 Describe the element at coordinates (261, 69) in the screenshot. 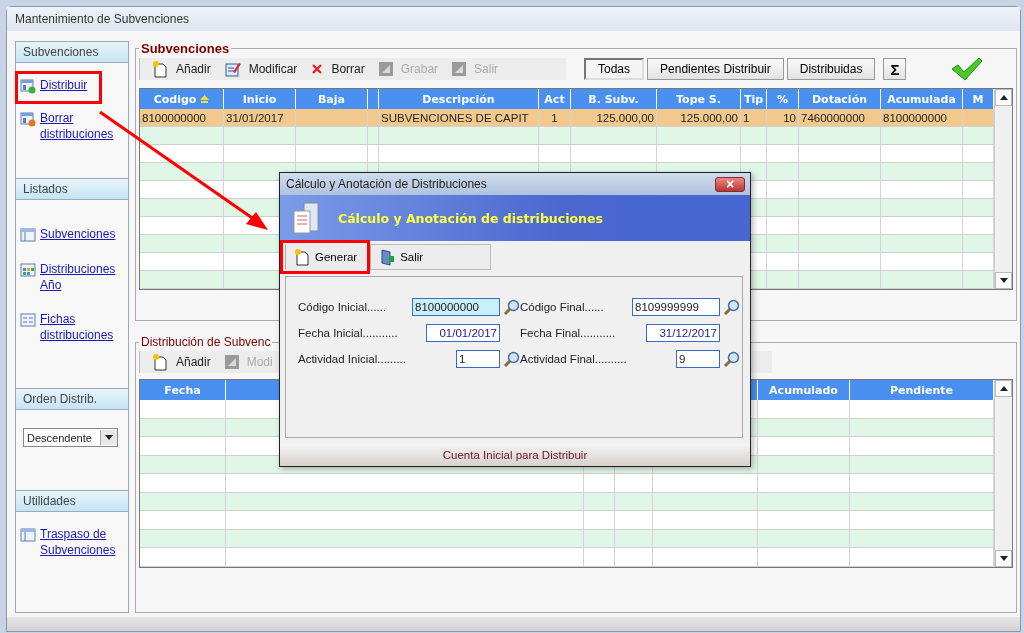

I see `toolbar-button: Modificar` at that location.